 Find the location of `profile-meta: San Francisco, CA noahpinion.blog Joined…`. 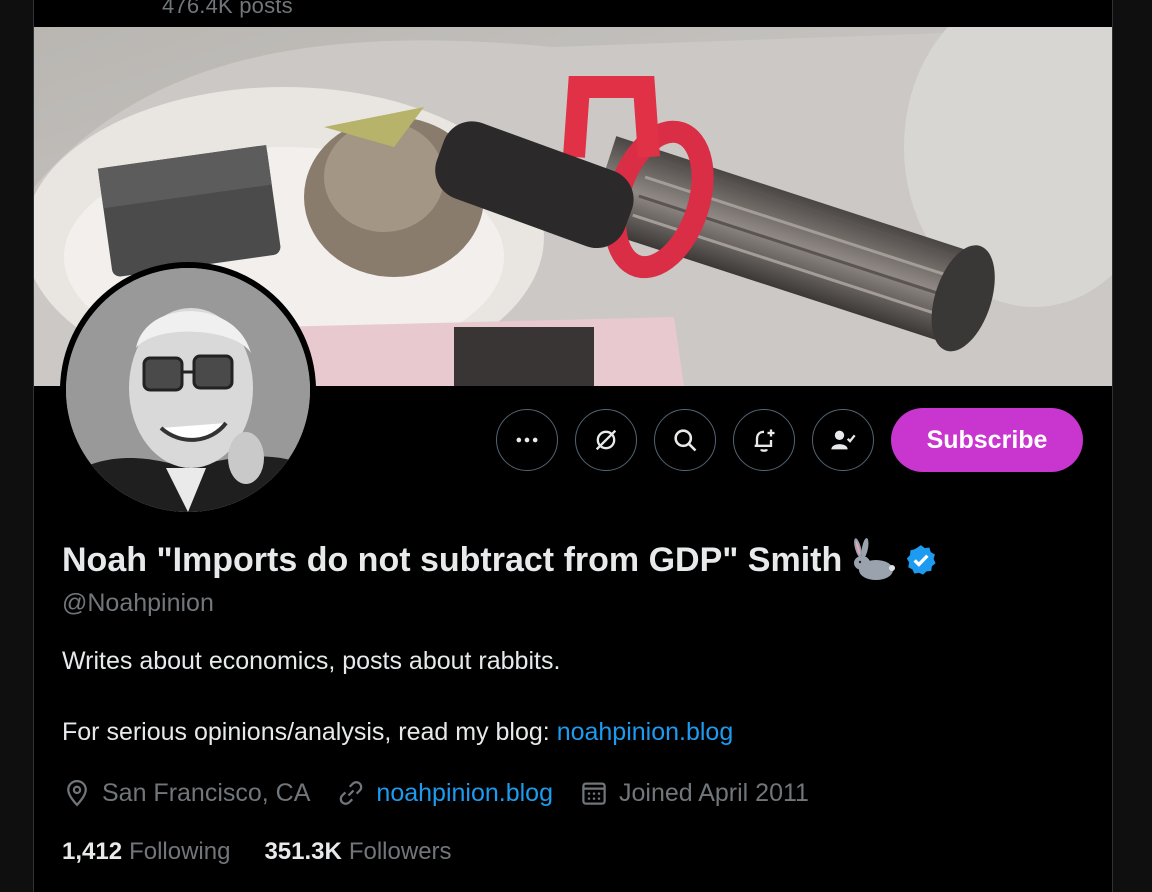

profile-meta: San Francisco, CA noahpinion.blog Joined… is located at coordinates (448, 793).